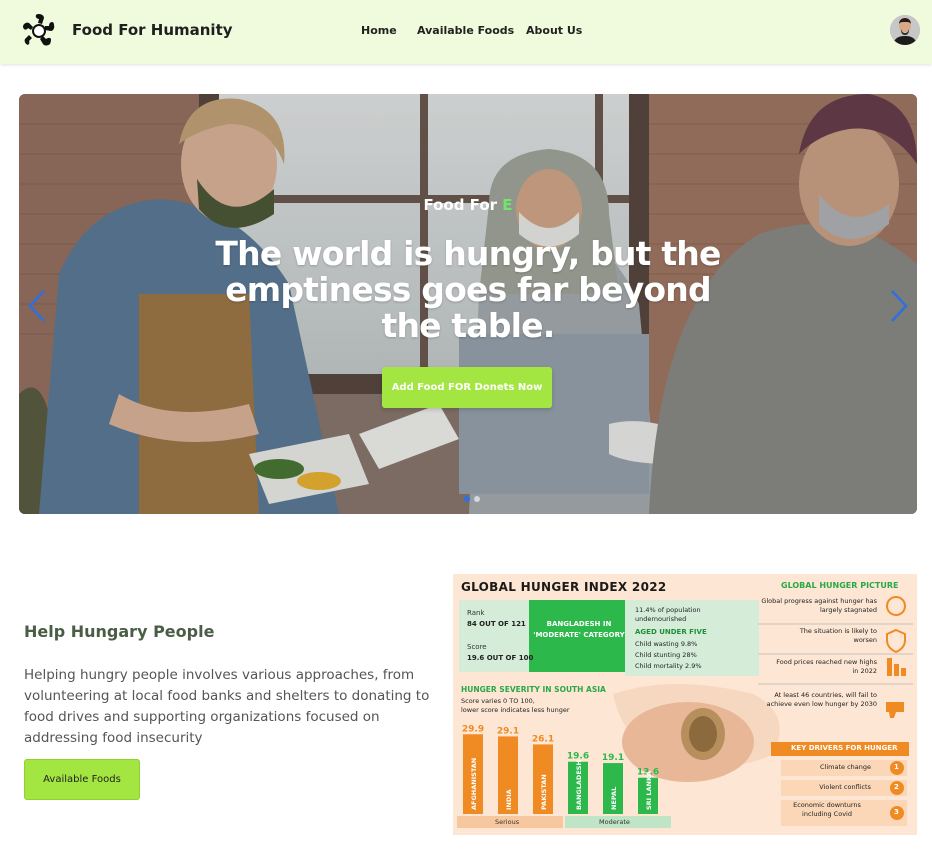  I want to click on hero-kicker: Food For E, so click(468, 205).